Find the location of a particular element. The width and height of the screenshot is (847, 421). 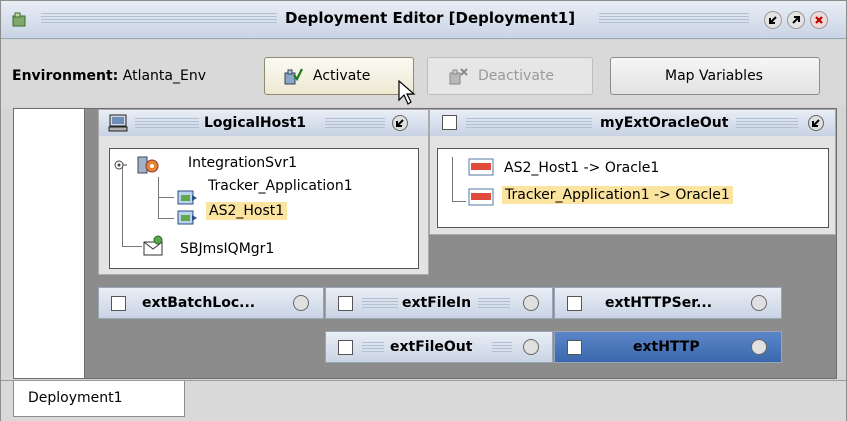

tree-item-tracker-application: Tracker_Application1 is located at coordinates (280, 186).